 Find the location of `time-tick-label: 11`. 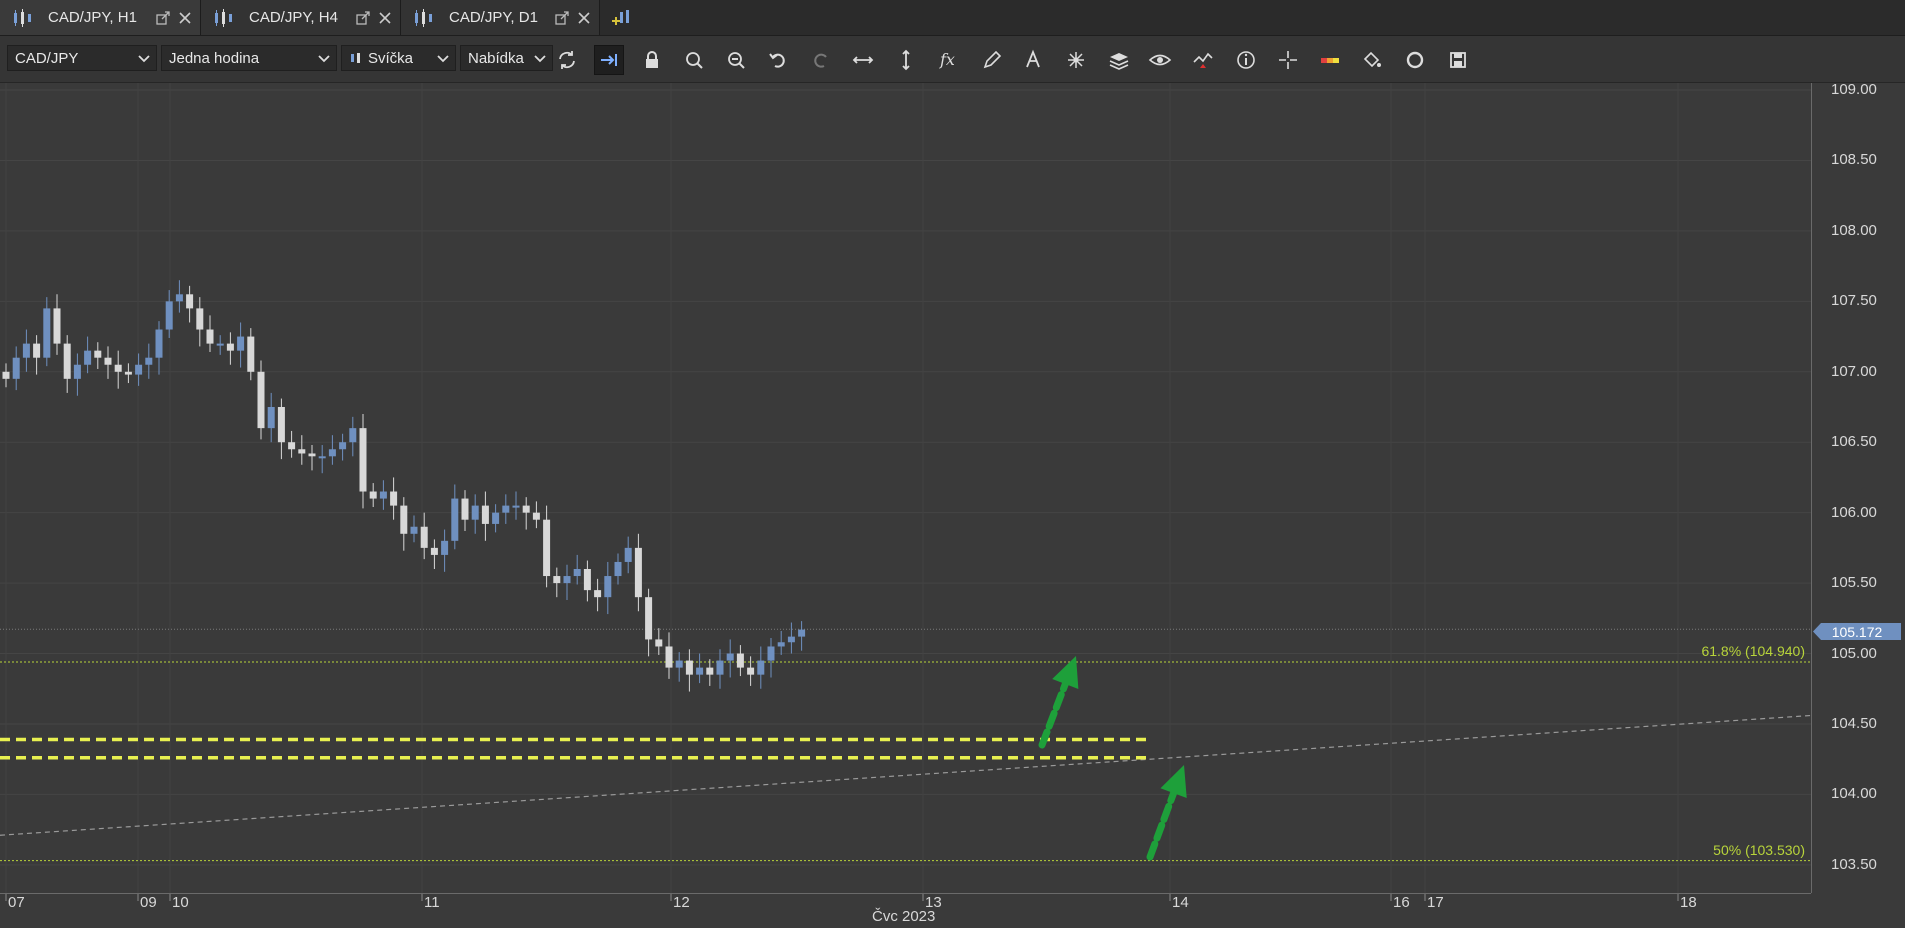

time-tick-label: 11 is located at coordinates (432, 902).